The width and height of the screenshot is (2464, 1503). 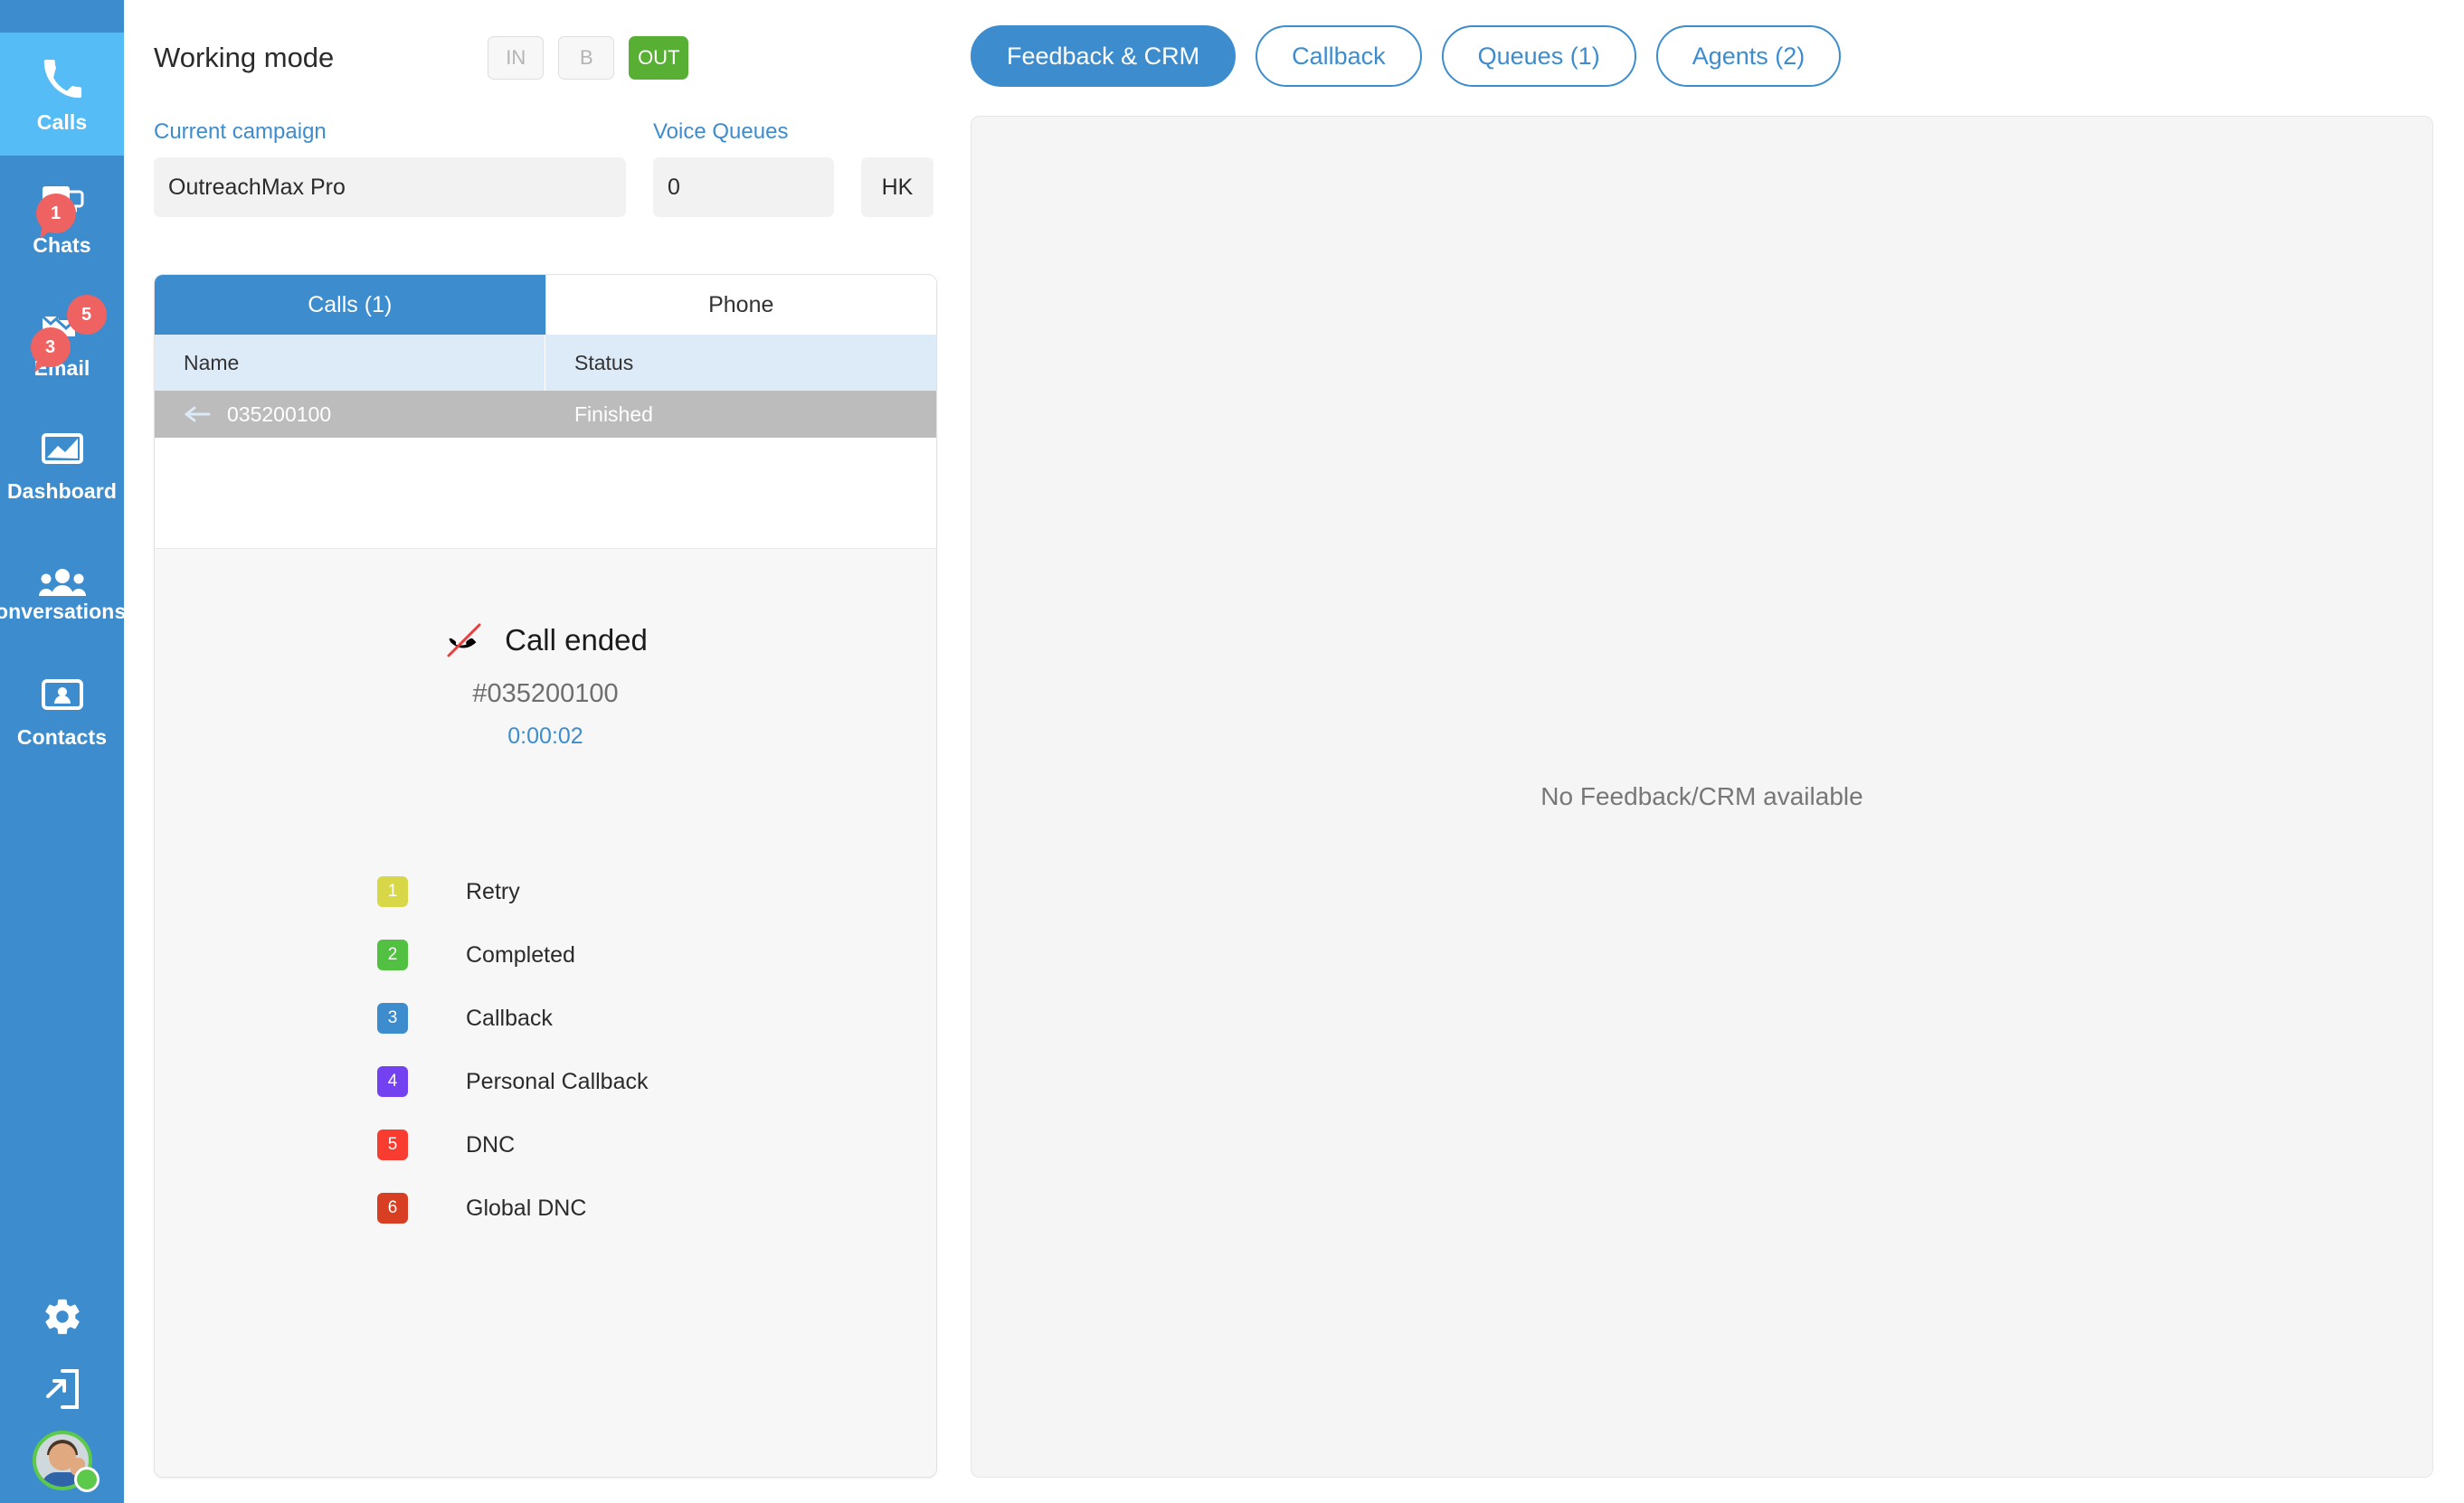 What do you see at coordinates (545, 693) in the screenshot?
I see `call-number: #035200100` at bounding box center [545, 693].